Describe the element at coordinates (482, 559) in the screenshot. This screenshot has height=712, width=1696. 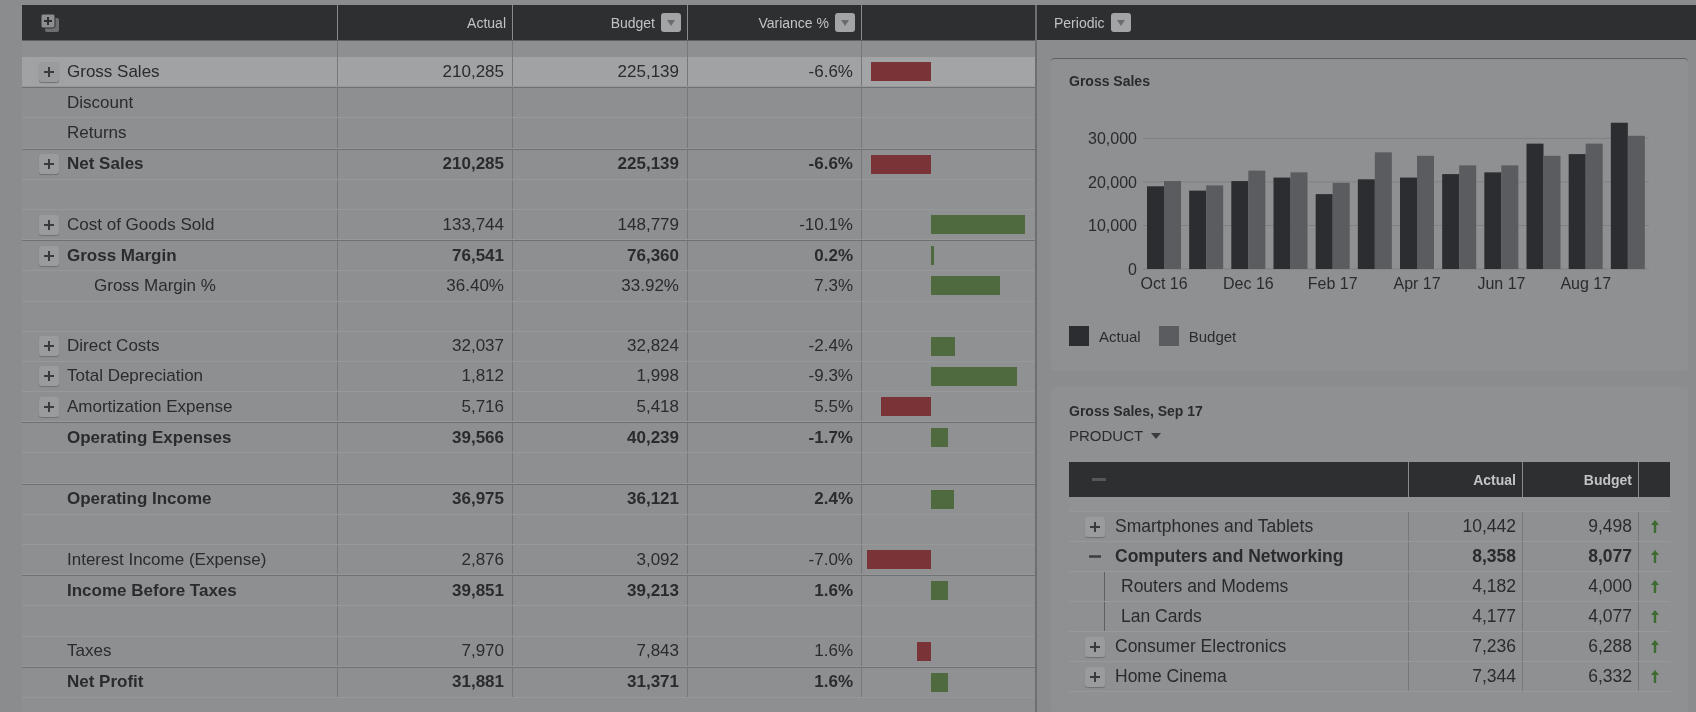
I see `actual-value: 2,876` at that location.